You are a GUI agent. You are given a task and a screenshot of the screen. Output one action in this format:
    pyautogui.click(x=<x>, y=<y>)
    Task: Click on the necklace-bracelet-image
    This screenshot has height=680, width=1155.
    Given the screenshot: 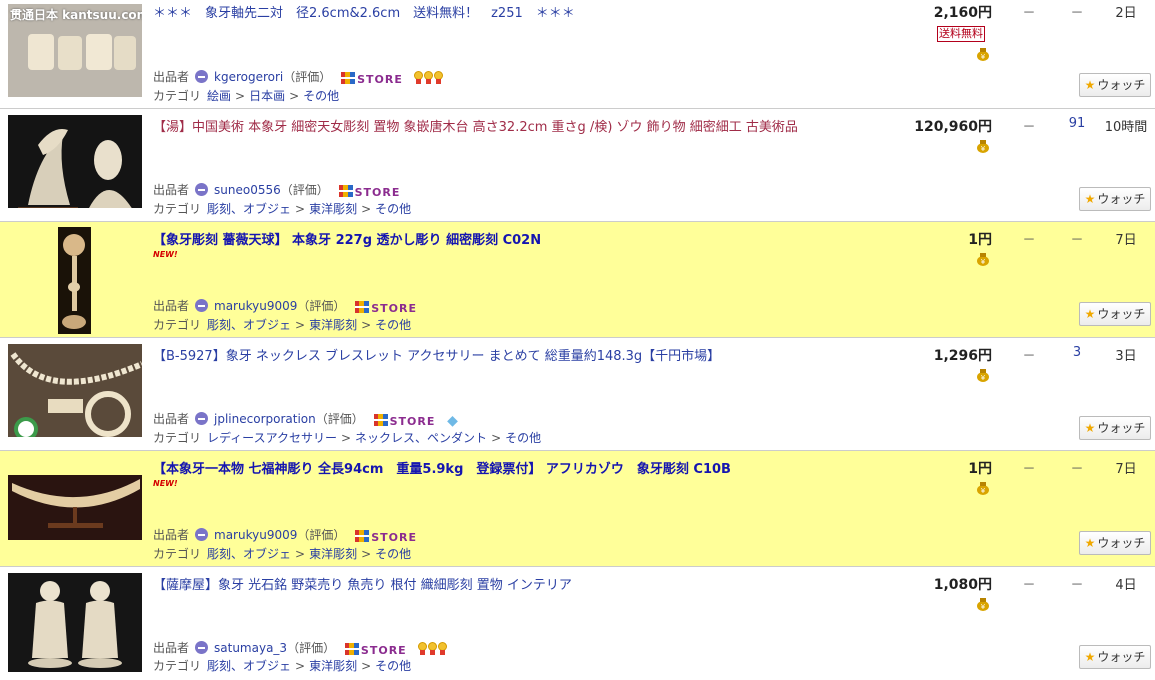 What is the action you would take?
    pyautogui.click(x=75, y=390)
    